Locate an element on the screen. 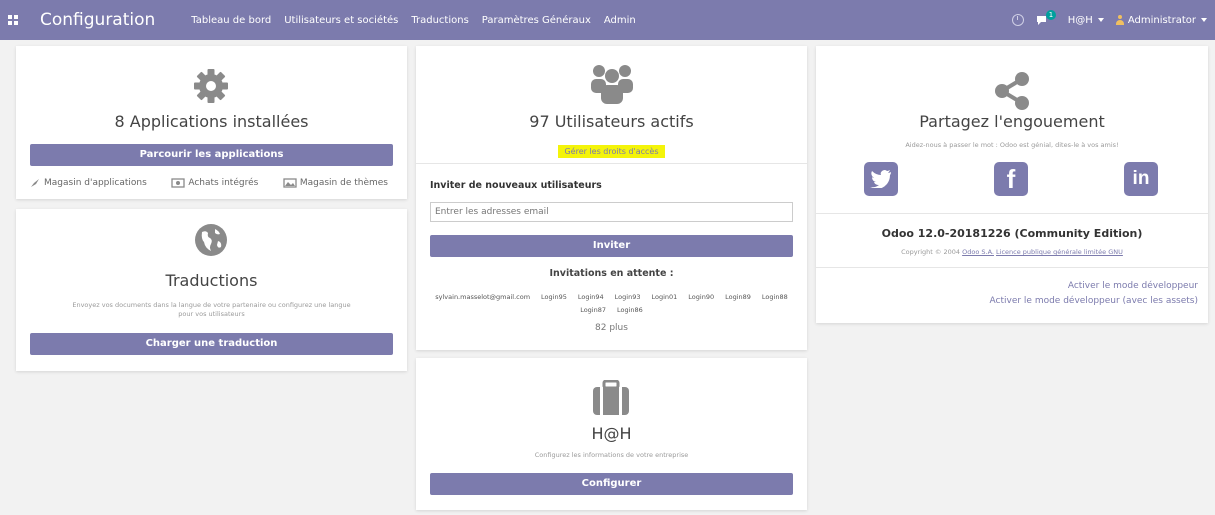 Image resolution: width=1215 pixels, height=515 pixels. share-divider is located at coordinates (1012, 213).